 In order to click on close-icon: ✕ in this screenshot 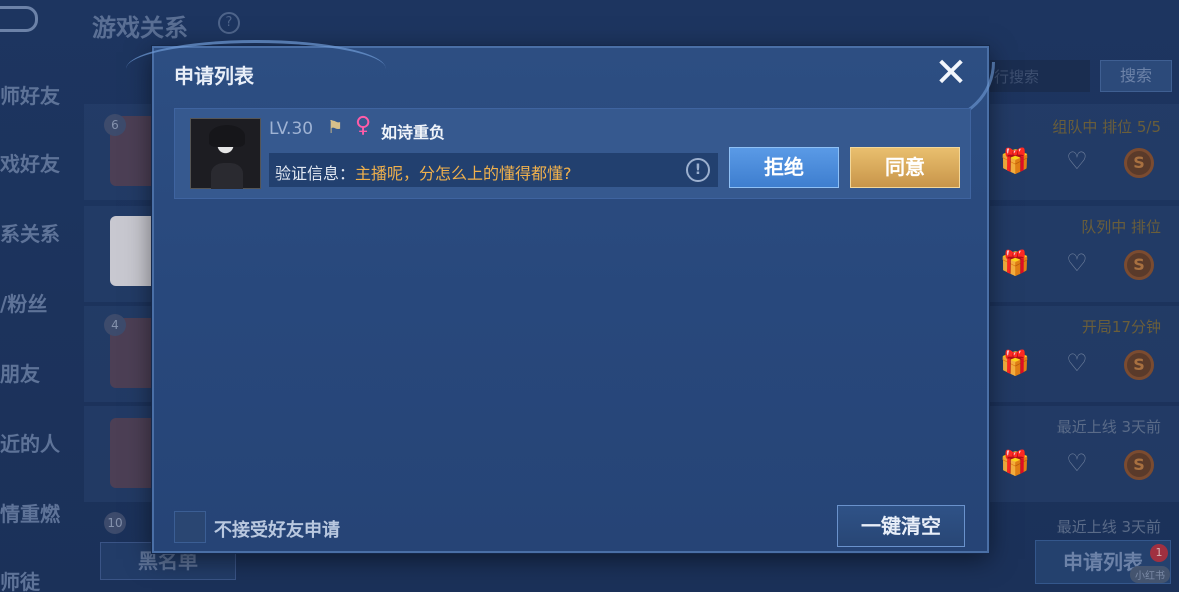, I will do `click(951, 73)`.